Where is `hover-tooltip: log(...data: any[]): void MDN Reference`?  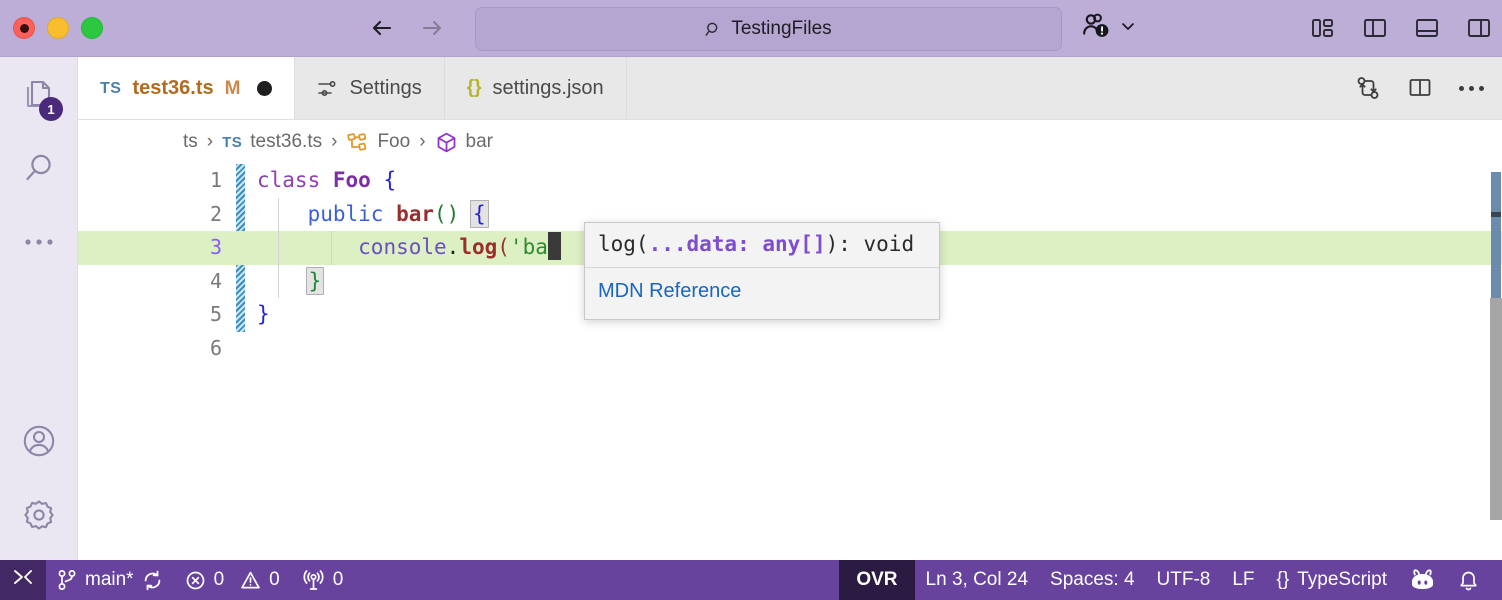
hover-tooltip: log(...data: any[]): void MDN Reference is located at coordinates (762, 271).